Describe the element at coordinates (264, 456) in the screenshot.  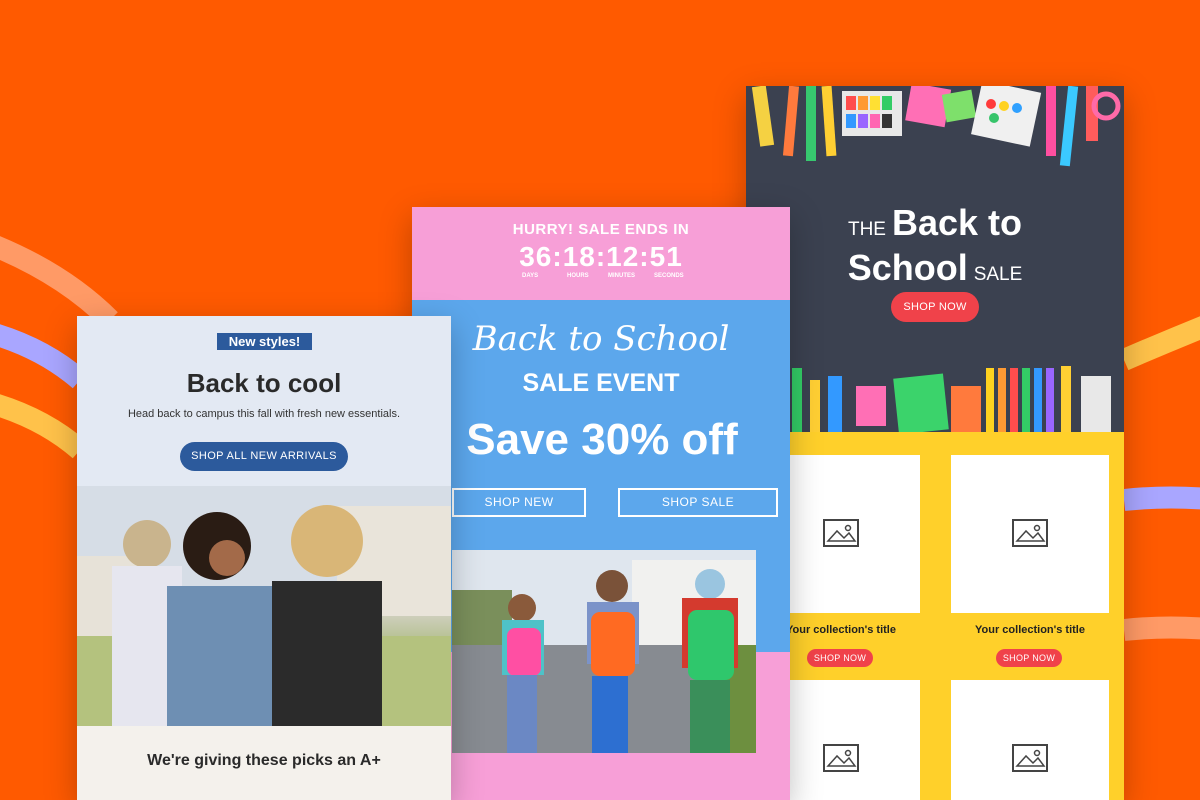
I see `shop-all-new-arrivals-button: SHOP ALL NEW ARRIVALS` at that location.